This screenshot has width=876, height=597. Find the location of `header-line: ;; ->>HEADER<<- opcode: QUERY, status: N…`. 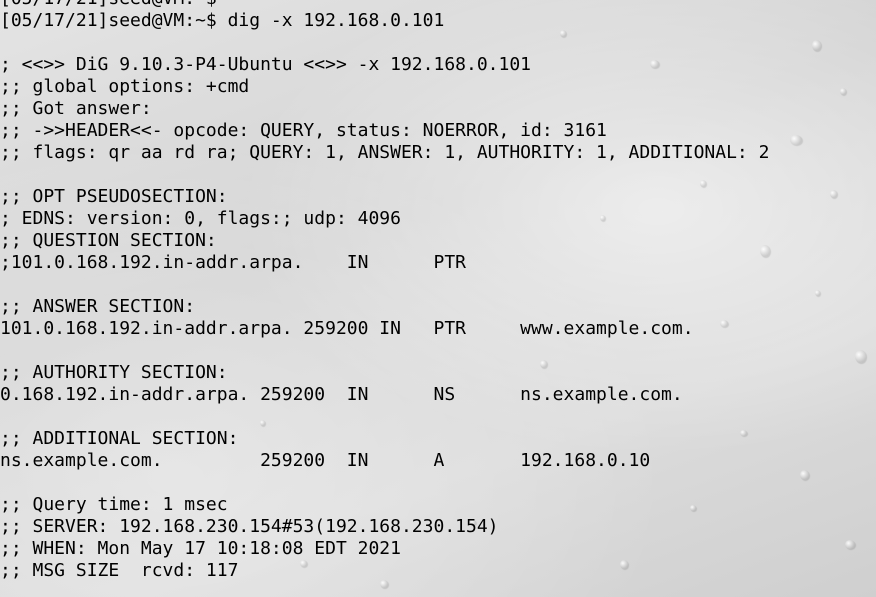

header-line: ;; ->>HEADER<<- opcode: QUERY, status: N… is located at coordinates (303, 130).